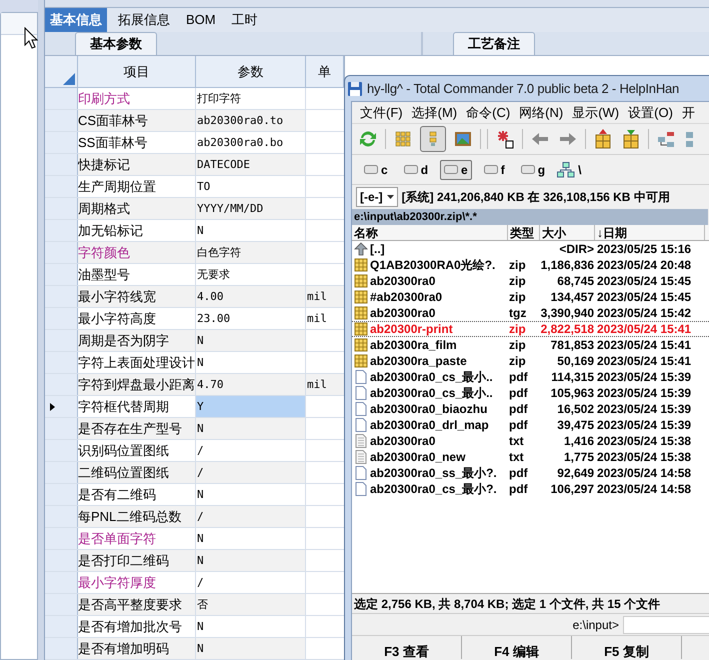 Image resolution: width=709 pixels, height=660 pixels. What do you see at coordinates (524, 232) in the screenshot?
I see `column-header: 类型` at bounding box center [524, 232].